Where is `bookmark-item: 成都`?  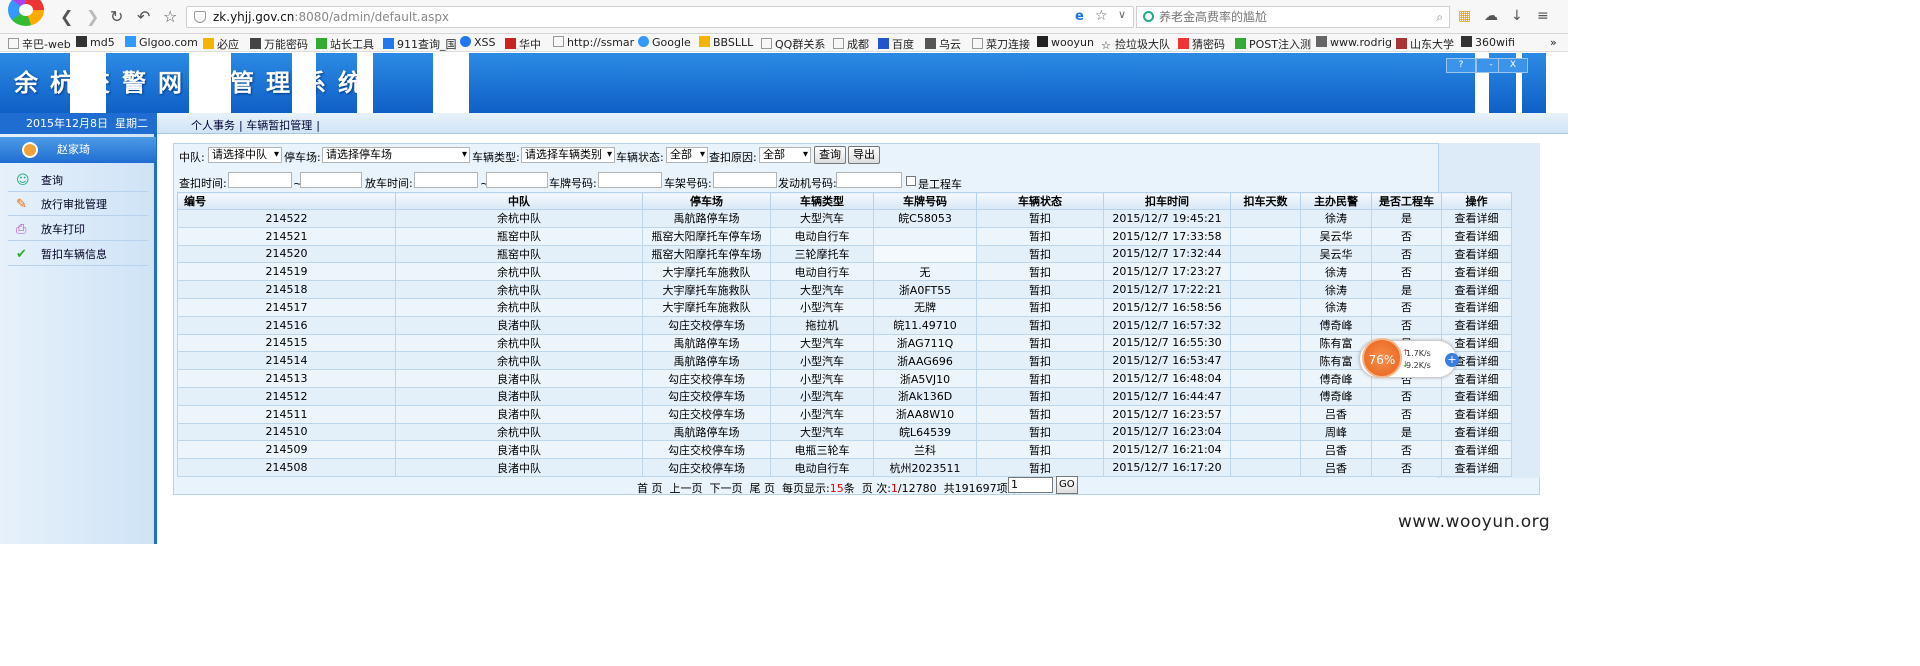 bookmark-item: 成都 is located at coordinates (851, 44).